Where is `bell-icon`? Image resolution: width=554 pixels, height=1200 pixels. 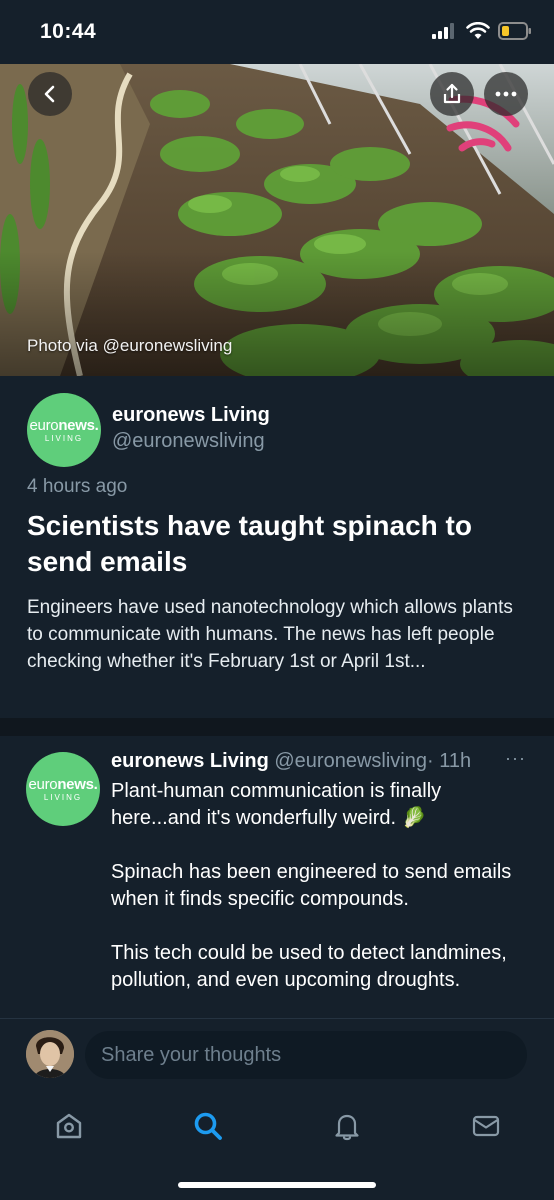
bell-icon is located at coordinates (347, 1127).